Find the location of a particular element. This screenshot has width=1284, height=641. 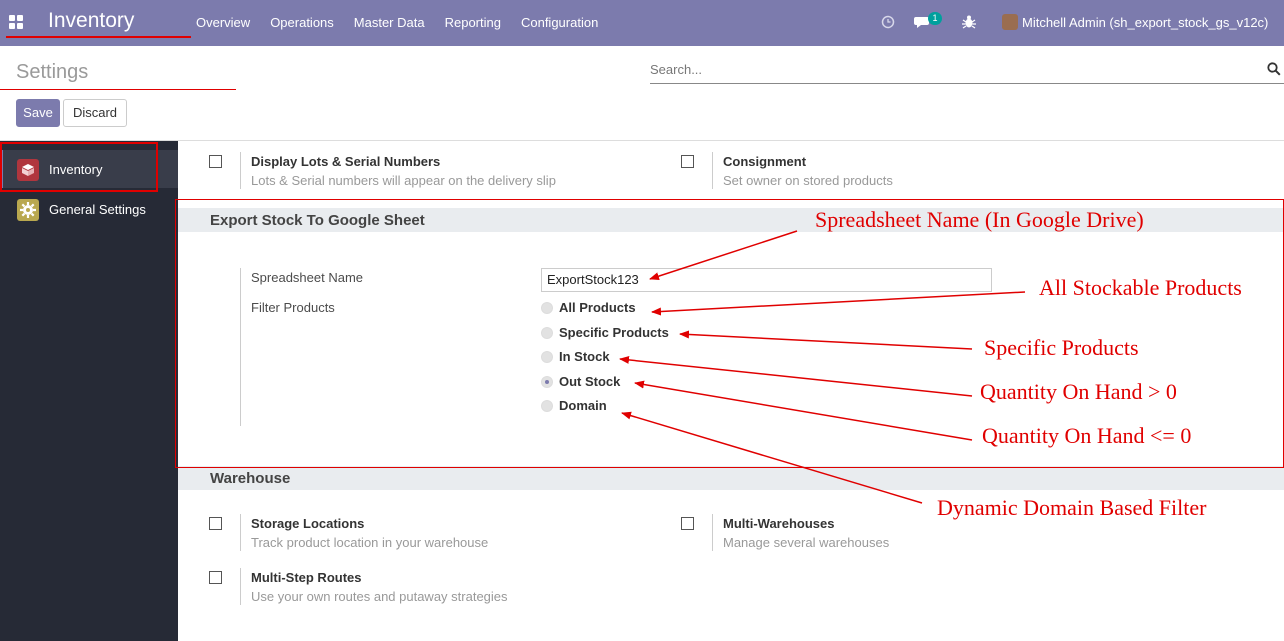

arrow-specific-products is located at coordinates (826, 340).